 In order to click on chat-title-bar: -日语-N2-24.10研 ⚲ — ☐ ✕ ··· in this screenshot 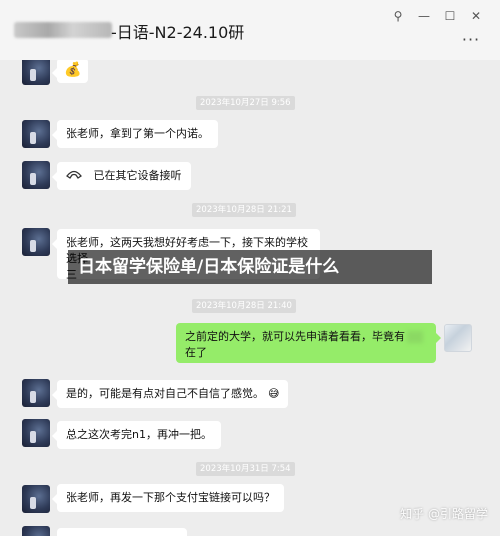, I will do `click(250, 30)`.